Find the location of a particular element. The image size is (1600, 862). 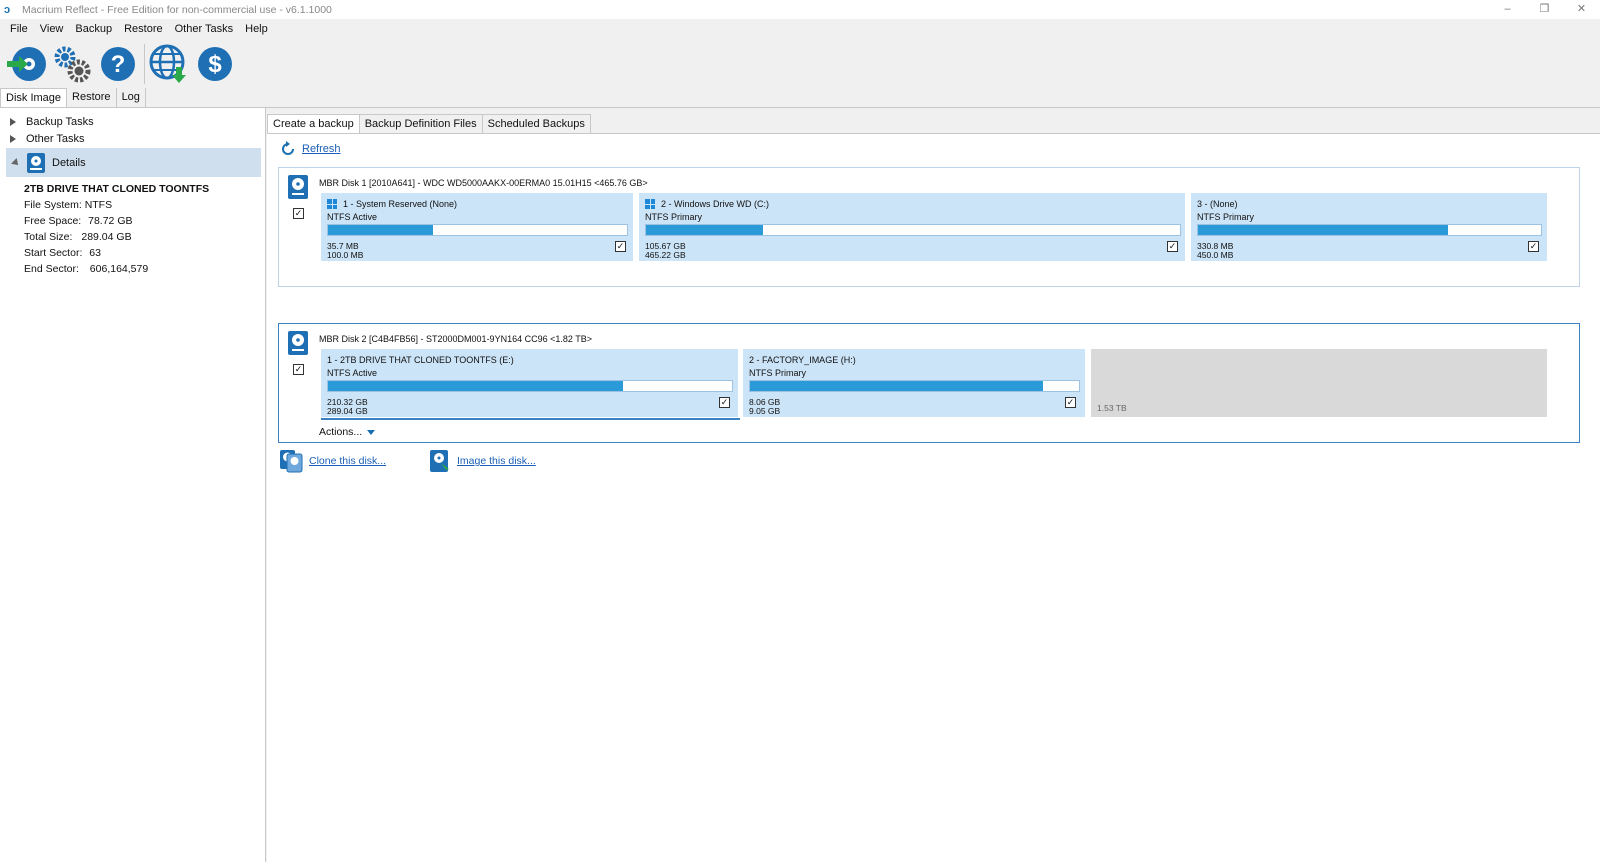

restore-button: ❐ is located at coordinates (1544, 9).